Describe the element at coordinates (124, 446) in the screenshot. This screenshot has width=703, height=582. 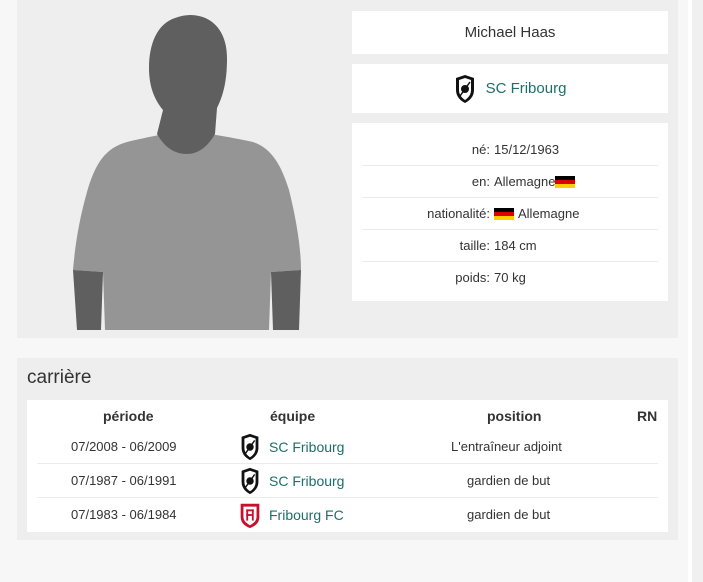
I see `period-cell: 07/2008 - 06/2009` at that location.